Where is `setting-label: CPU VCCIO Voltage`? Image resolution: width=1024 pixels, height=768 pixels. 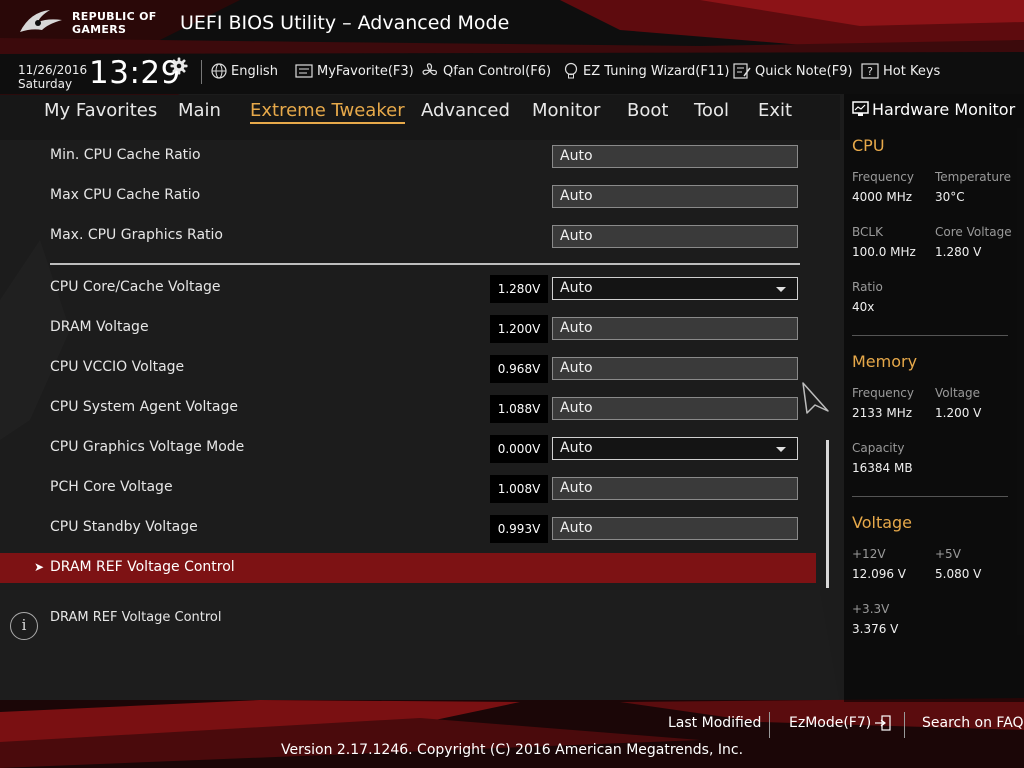
setting-label: CPU VCCIO Voltage is located at coordinates (117, 367).